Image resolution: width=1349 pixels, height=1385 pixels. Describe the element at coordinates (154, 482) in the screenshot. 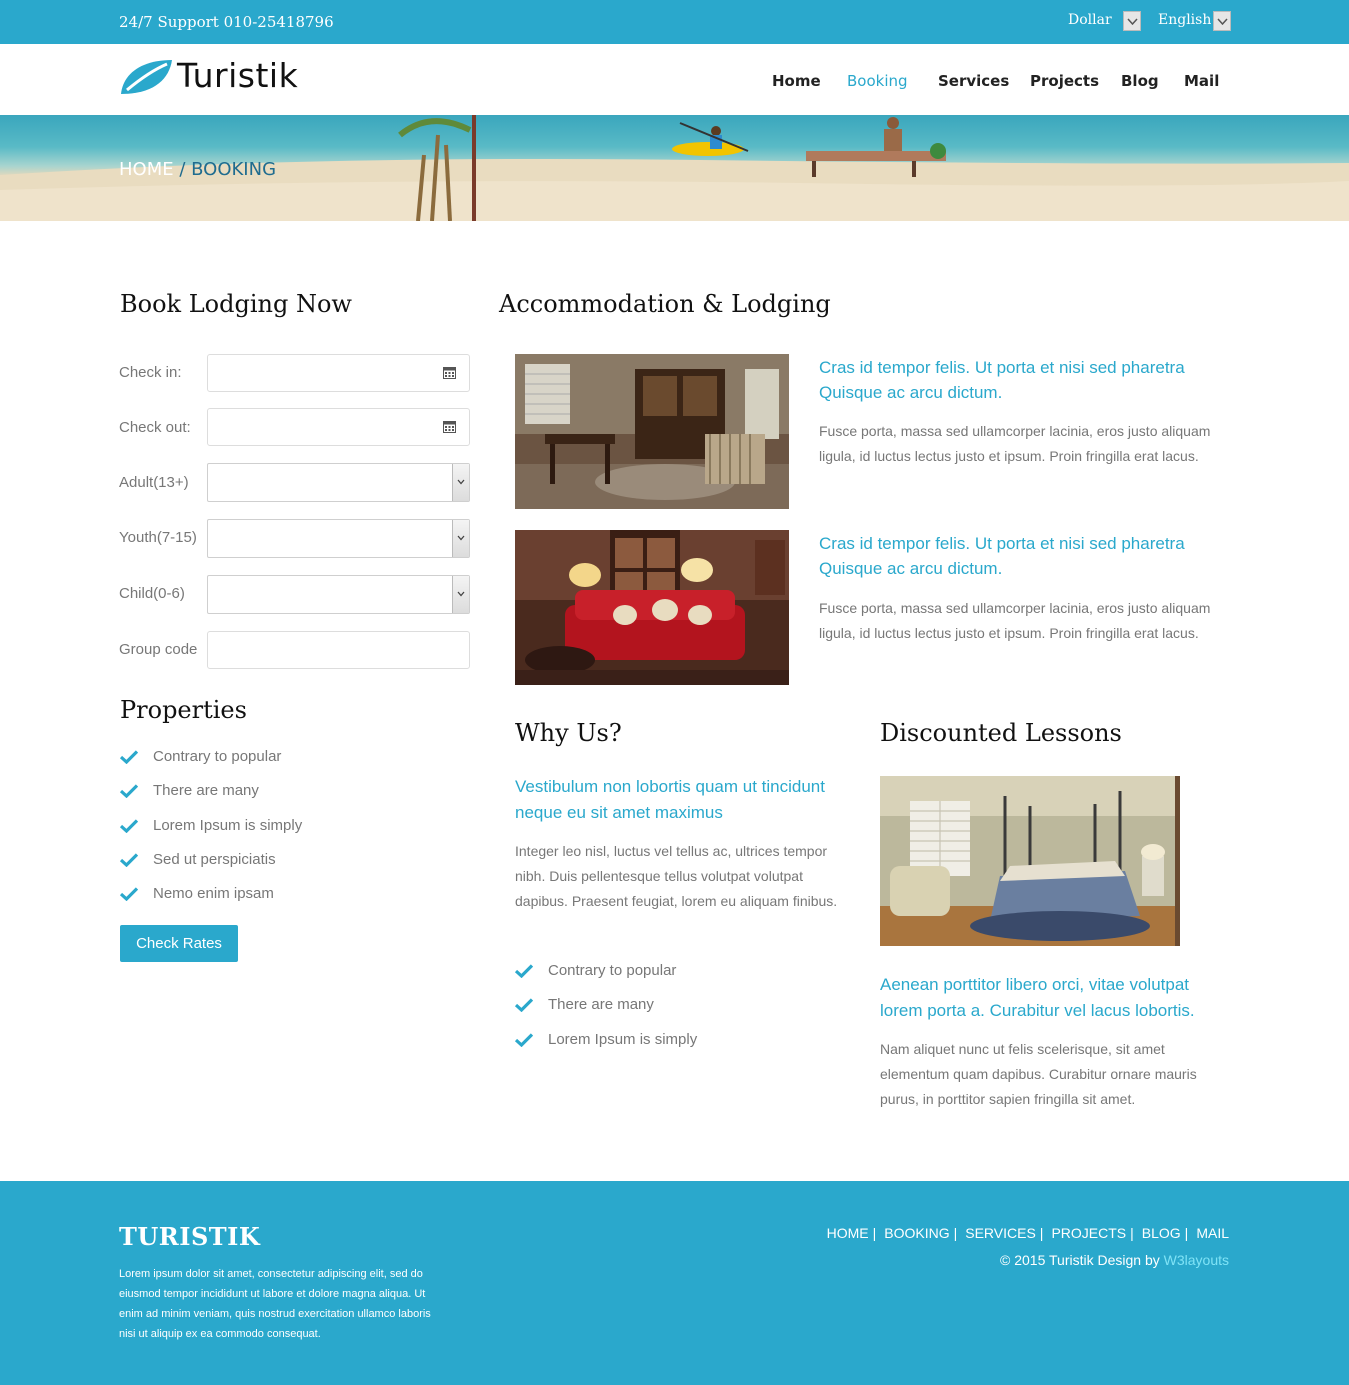

I see `adult-label: Adult(13+)` at that location.